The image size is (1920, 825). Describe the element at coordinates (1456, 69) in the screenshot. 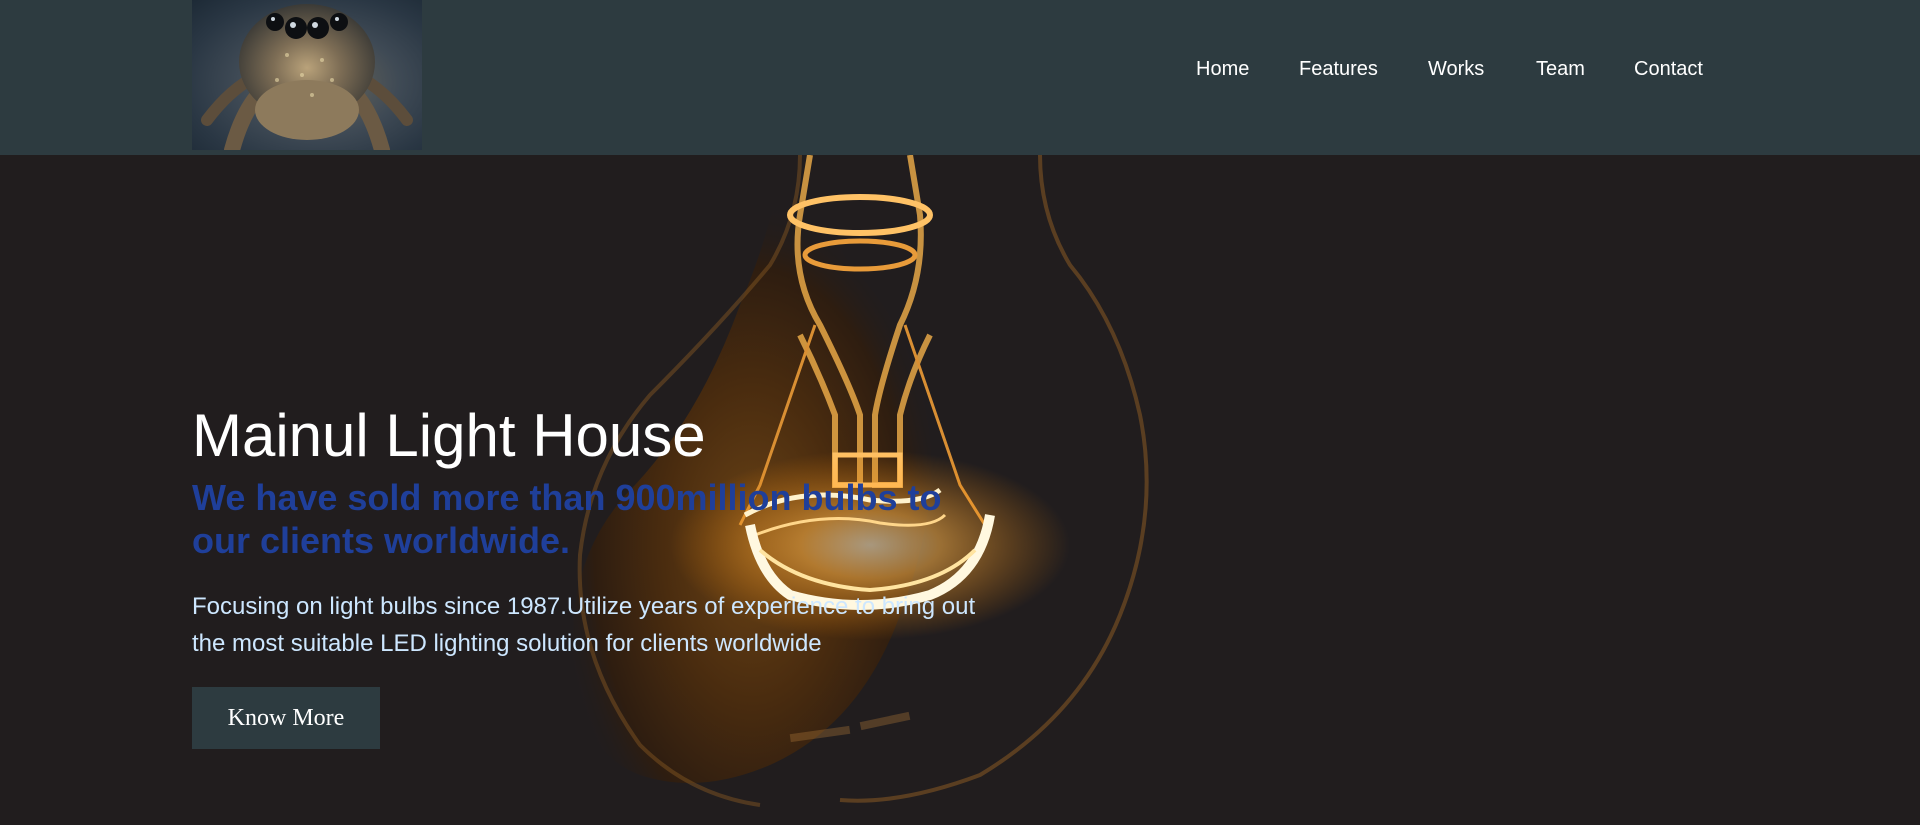

I see `nav-works: Works` at that location.